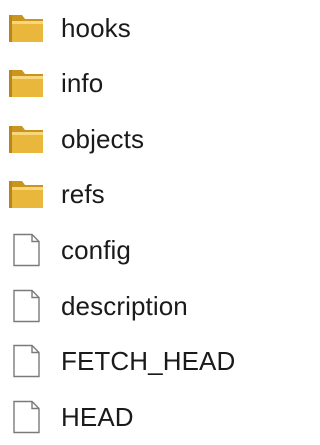 The image size is (320, 445). I want to click on item-label: description, so click(124, 306).